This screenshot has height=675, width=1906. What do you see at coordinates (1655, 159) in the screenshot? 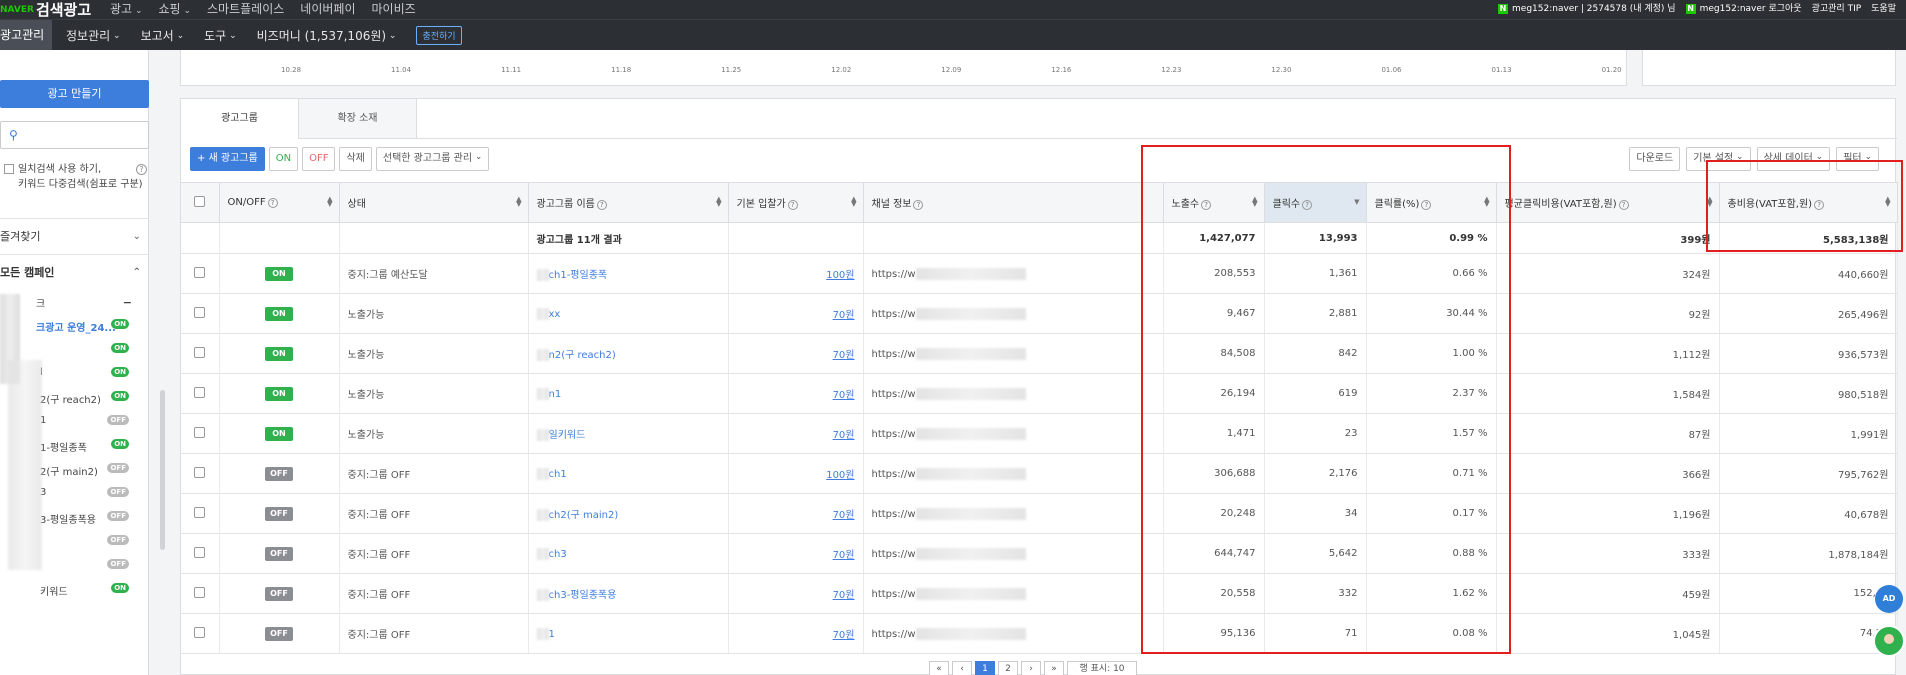
I see `download-button: 다운로드` at bounding box center [1655, 159].